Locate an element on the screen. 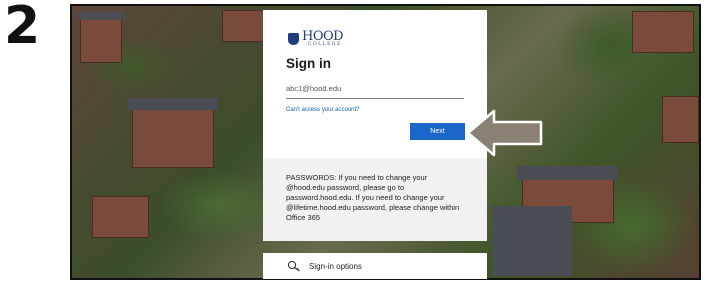 Image resolution: width=707 pixels, height=283 pixels. campus-parking is located at coordinates (532, 241).